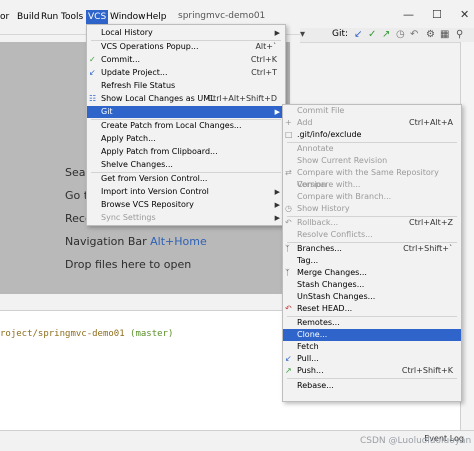 The height and width of the screenshot is (451, 474). Describe the element at coordinates (288, 122) in the screenshot. I see `plus-icon: +` at that location.